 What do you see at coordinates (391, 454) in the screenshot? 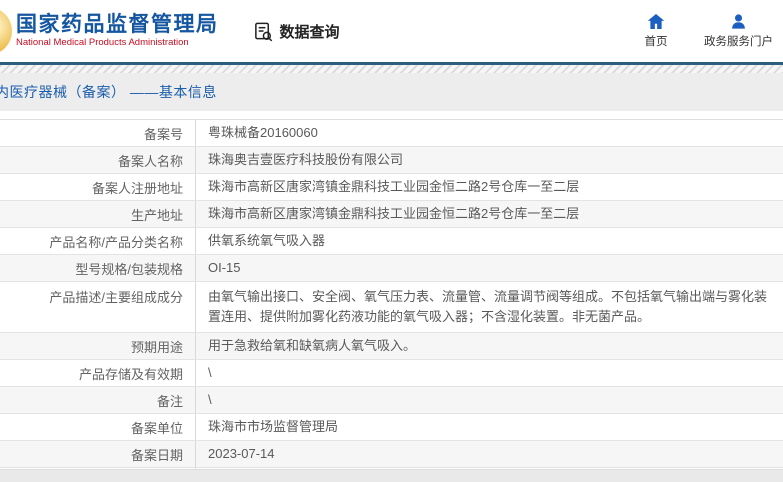
I see `table-row: 备案日期 2023-07-14` at bounding box center [391, 454].